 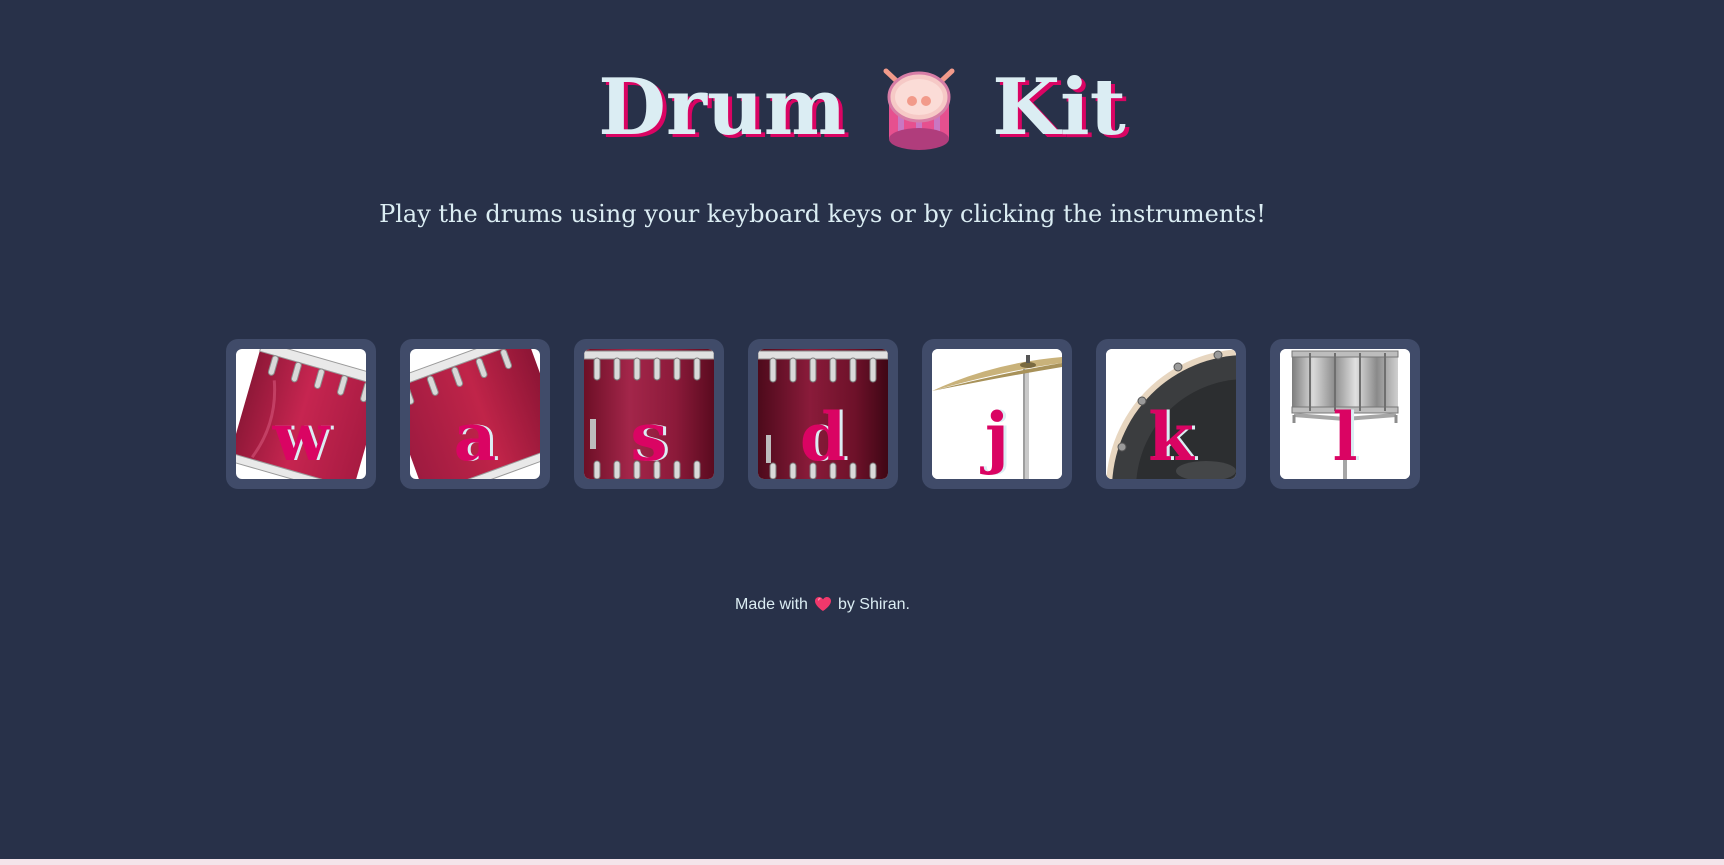 I want to click on page-title: Drum Kit, so click(x=862, y=105).